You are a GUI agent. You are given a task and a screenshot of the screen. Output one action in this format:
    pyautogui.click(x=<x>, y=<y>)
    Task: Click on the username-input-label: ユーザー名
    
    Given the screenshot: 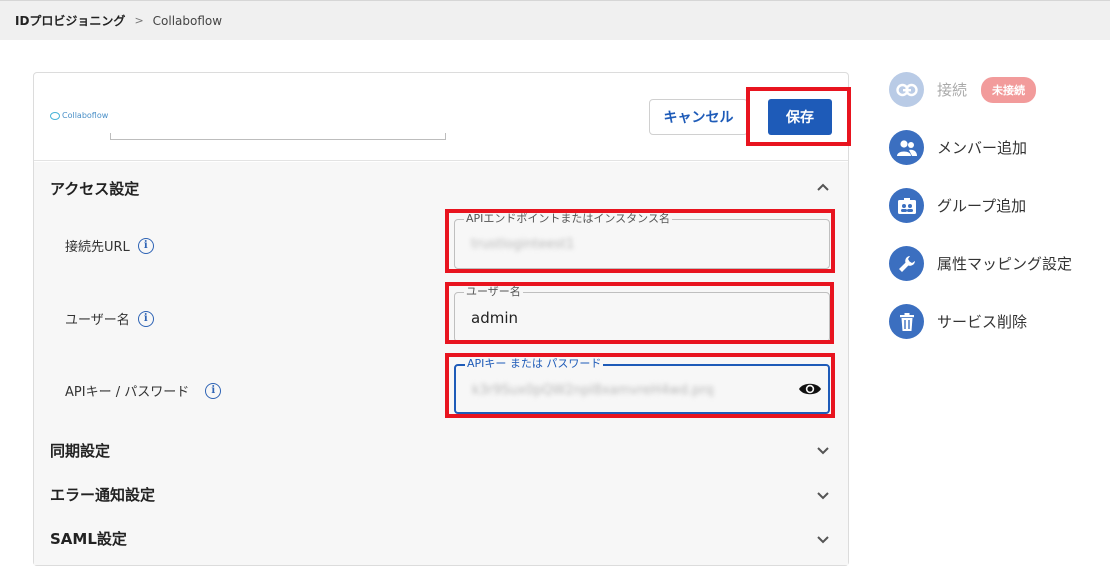 What is the action you would take?
    pyautogui.click(x=493, y=291)
    